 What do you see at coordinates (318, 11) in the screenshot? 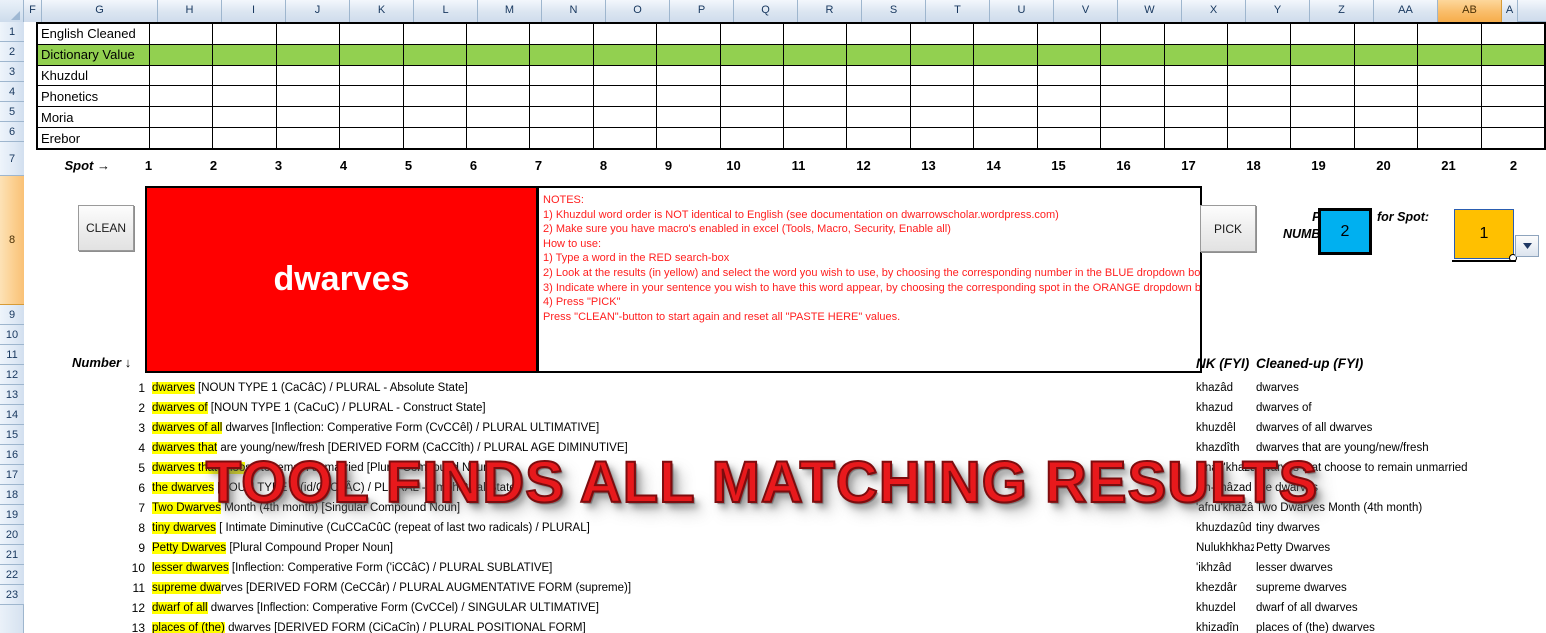
I see `column-header-j: J` at bounding box center [318, 11].